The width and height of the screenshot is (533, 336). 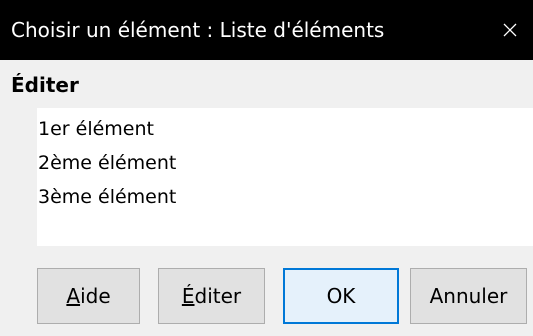 I want to click on list-item: 1er élément, so click(x=96, y=129).